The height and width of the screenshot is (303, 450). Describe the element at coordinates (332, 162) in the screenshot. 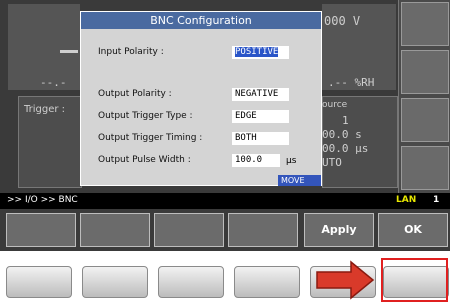

I see `source-line: UTO` at that location.